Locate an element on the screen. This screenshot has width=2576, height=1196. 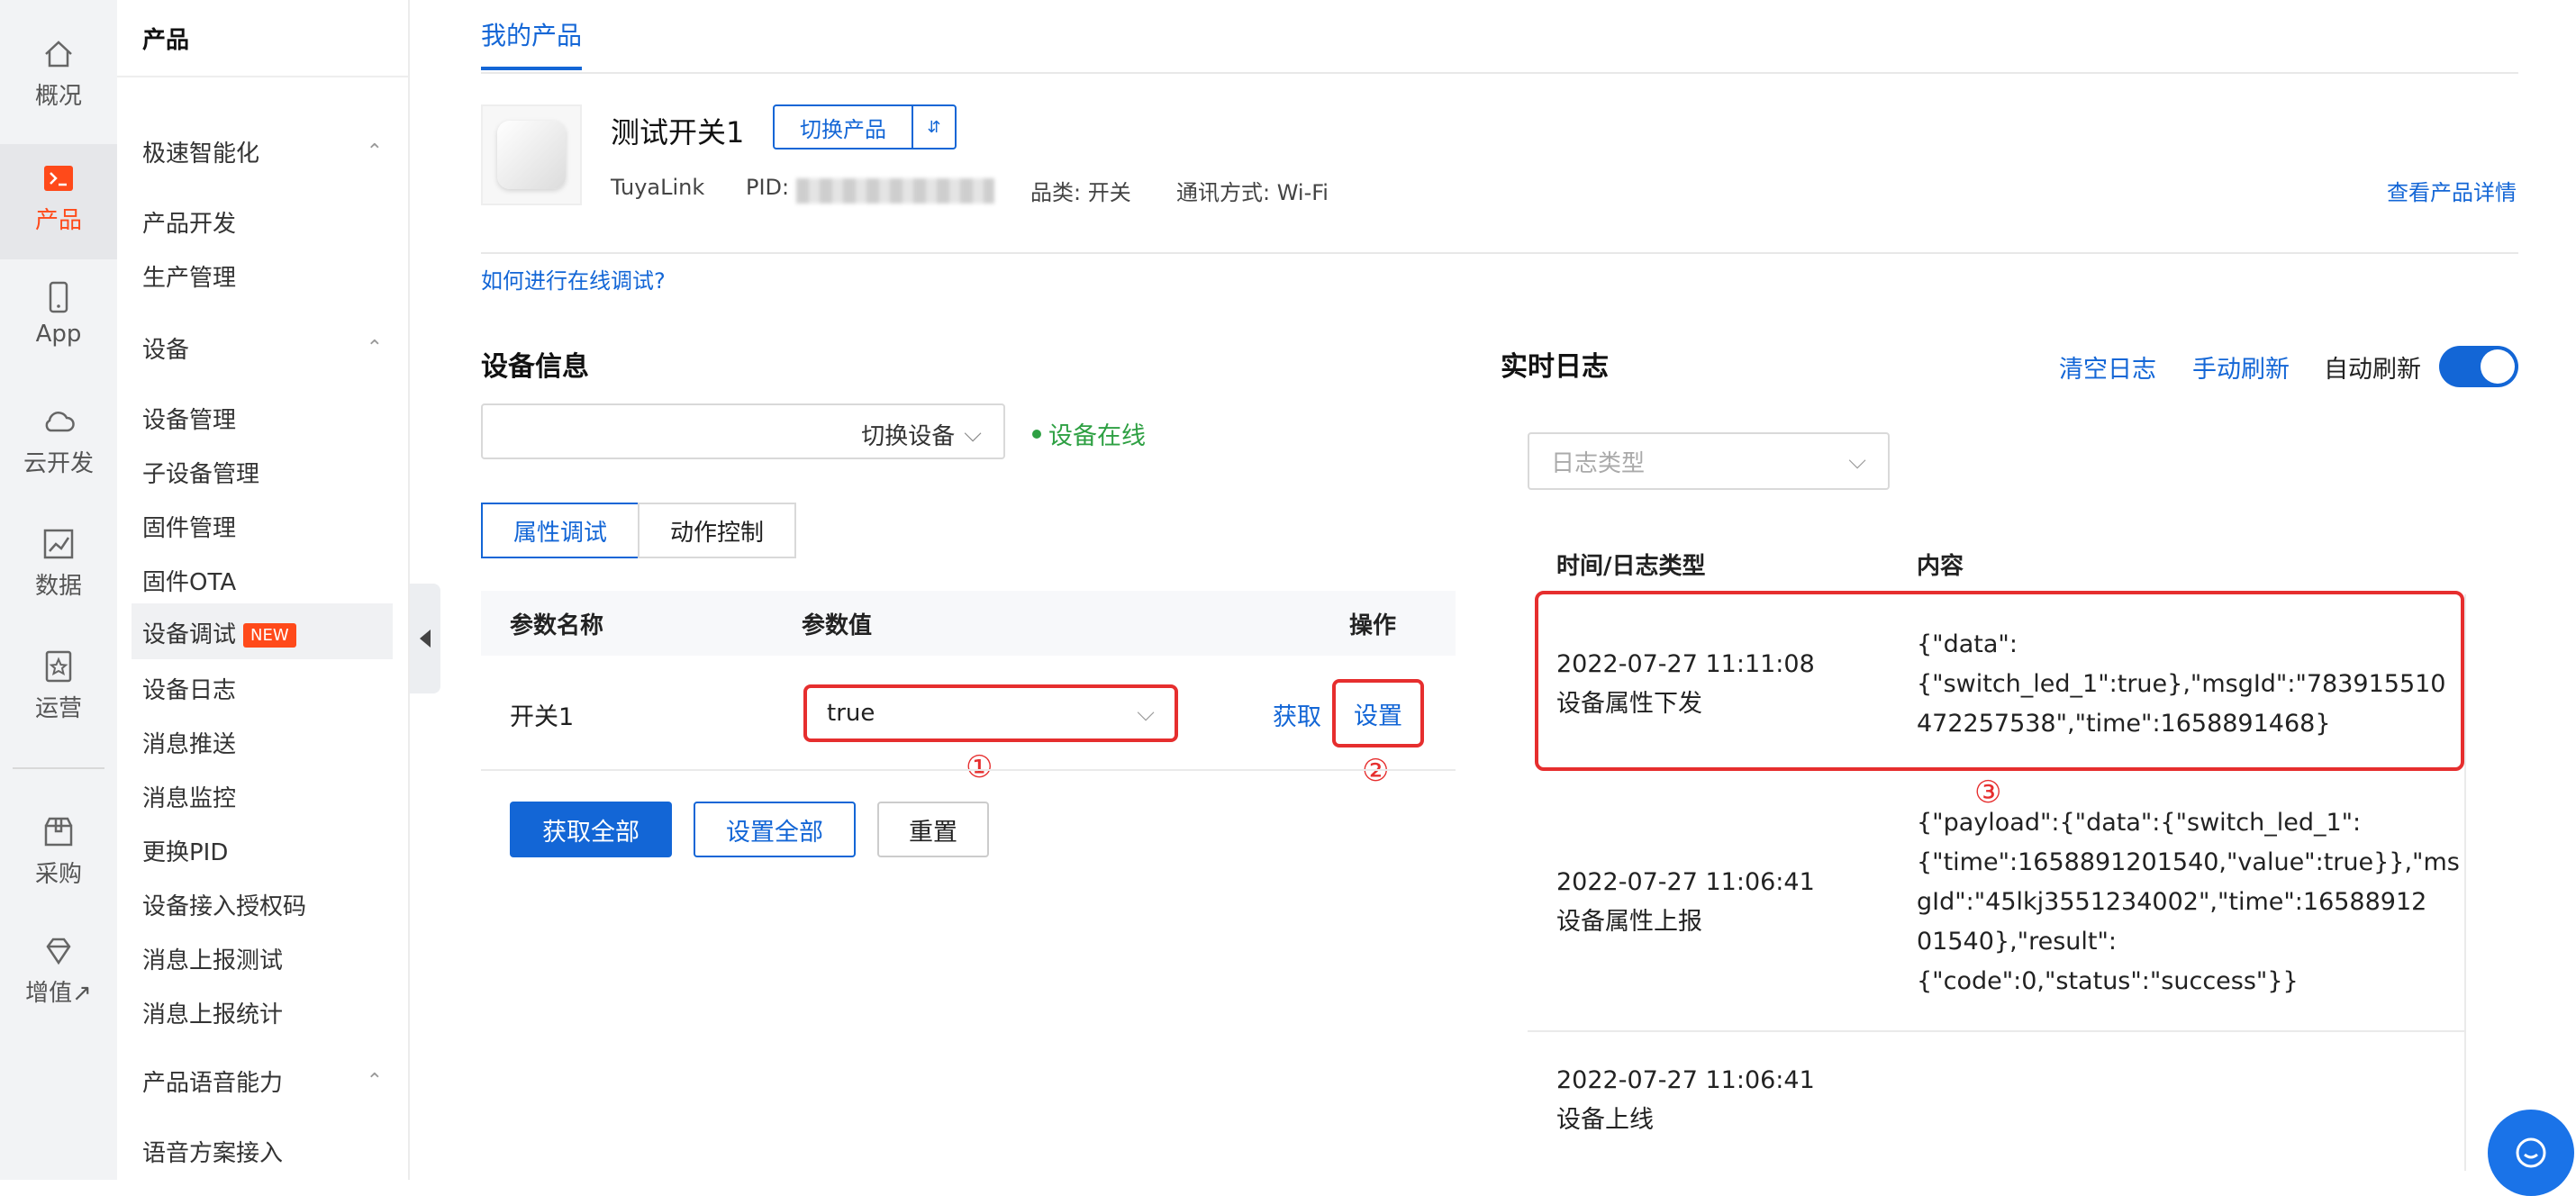
nav-rail: 概况 产品 App 云开发 数据 运营 采购 增值↗ is located at coordinates (59, 590).